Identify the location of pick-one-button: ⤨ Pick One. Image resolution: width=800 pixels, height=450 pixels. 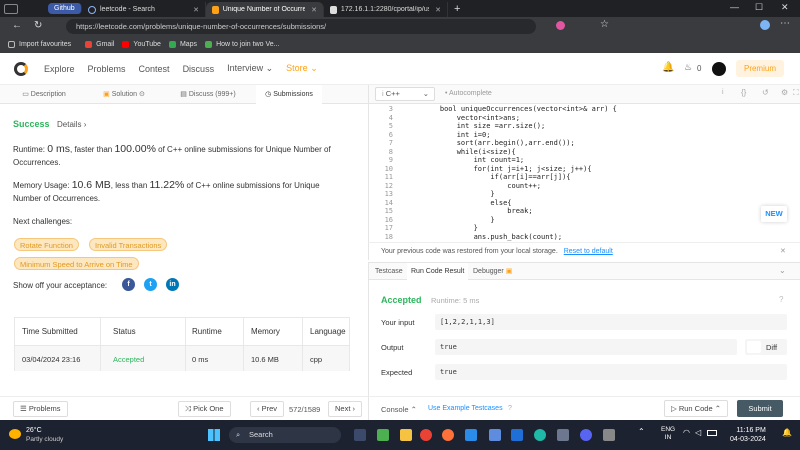
(204, 409).